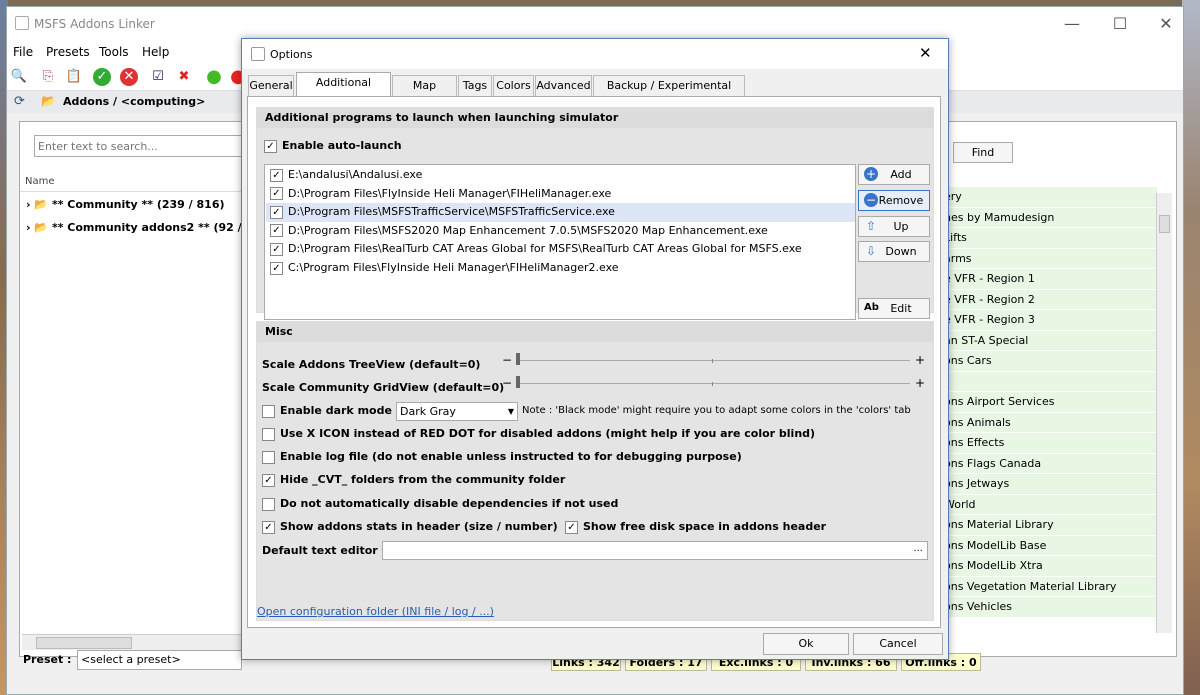 This screenshot has height=695, width=1200. I want to click on dark-mode-select: Dark Gray ▼, so click(457, 411).